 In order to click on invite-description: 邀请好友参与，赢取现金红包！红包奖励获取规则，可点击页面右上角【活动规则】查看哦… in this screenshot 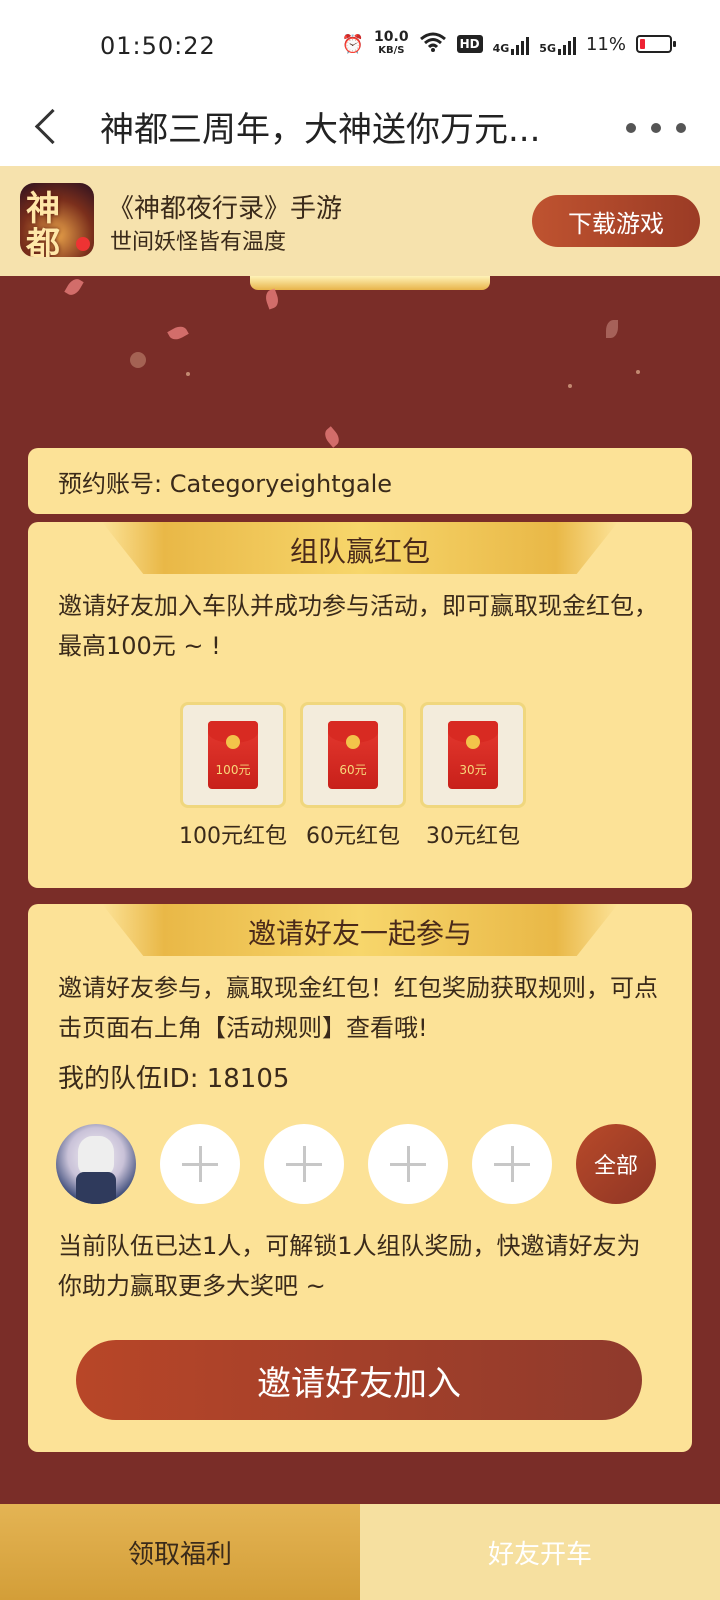, I will do `click(358, 1008)`.